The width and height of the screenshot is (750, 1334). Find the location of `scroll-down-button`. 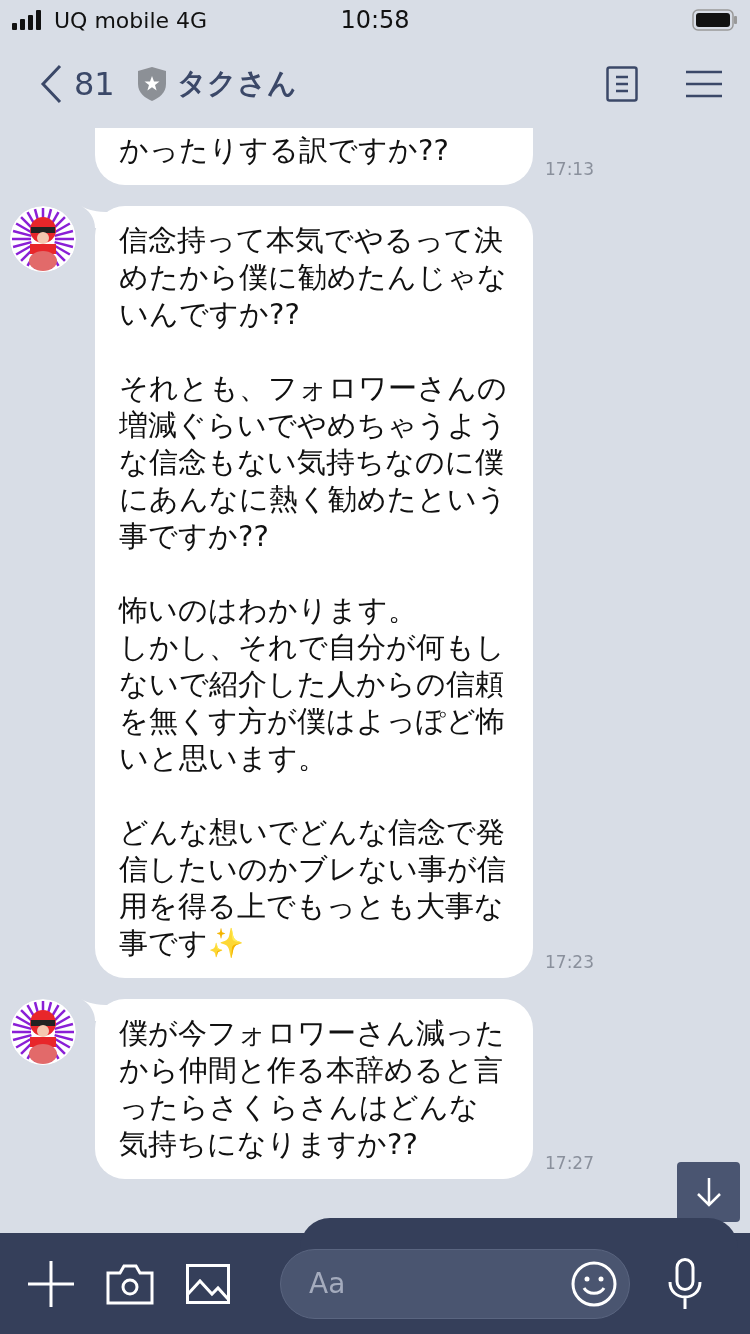

scroll-down-button is located at coordinates (708, 1192).